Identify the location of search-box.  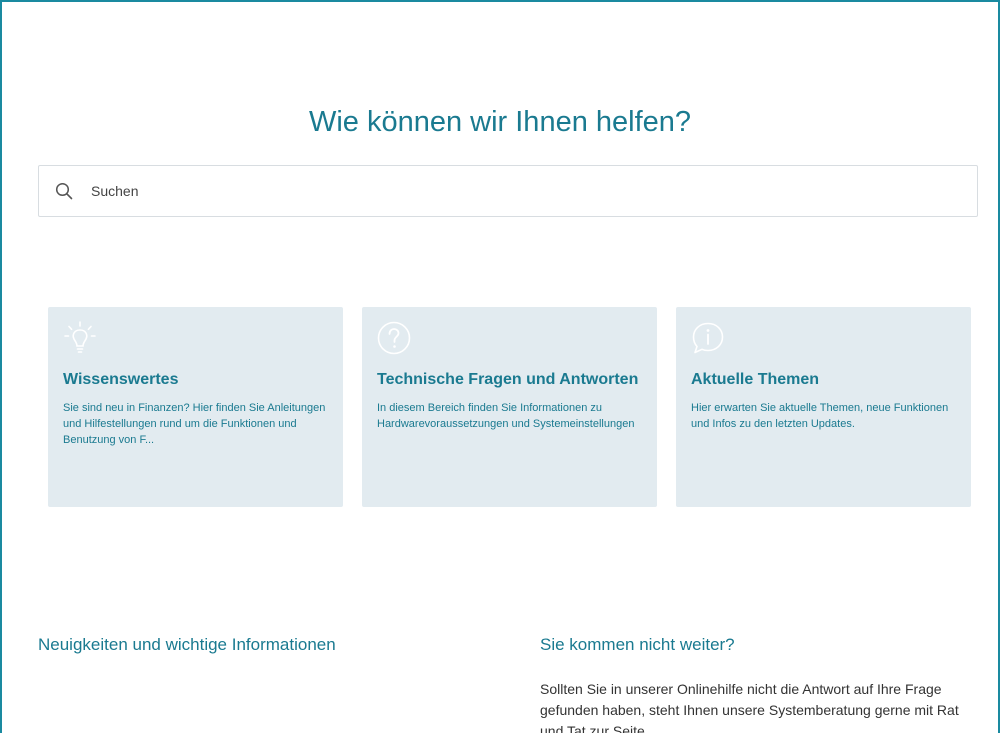
(508, 191).